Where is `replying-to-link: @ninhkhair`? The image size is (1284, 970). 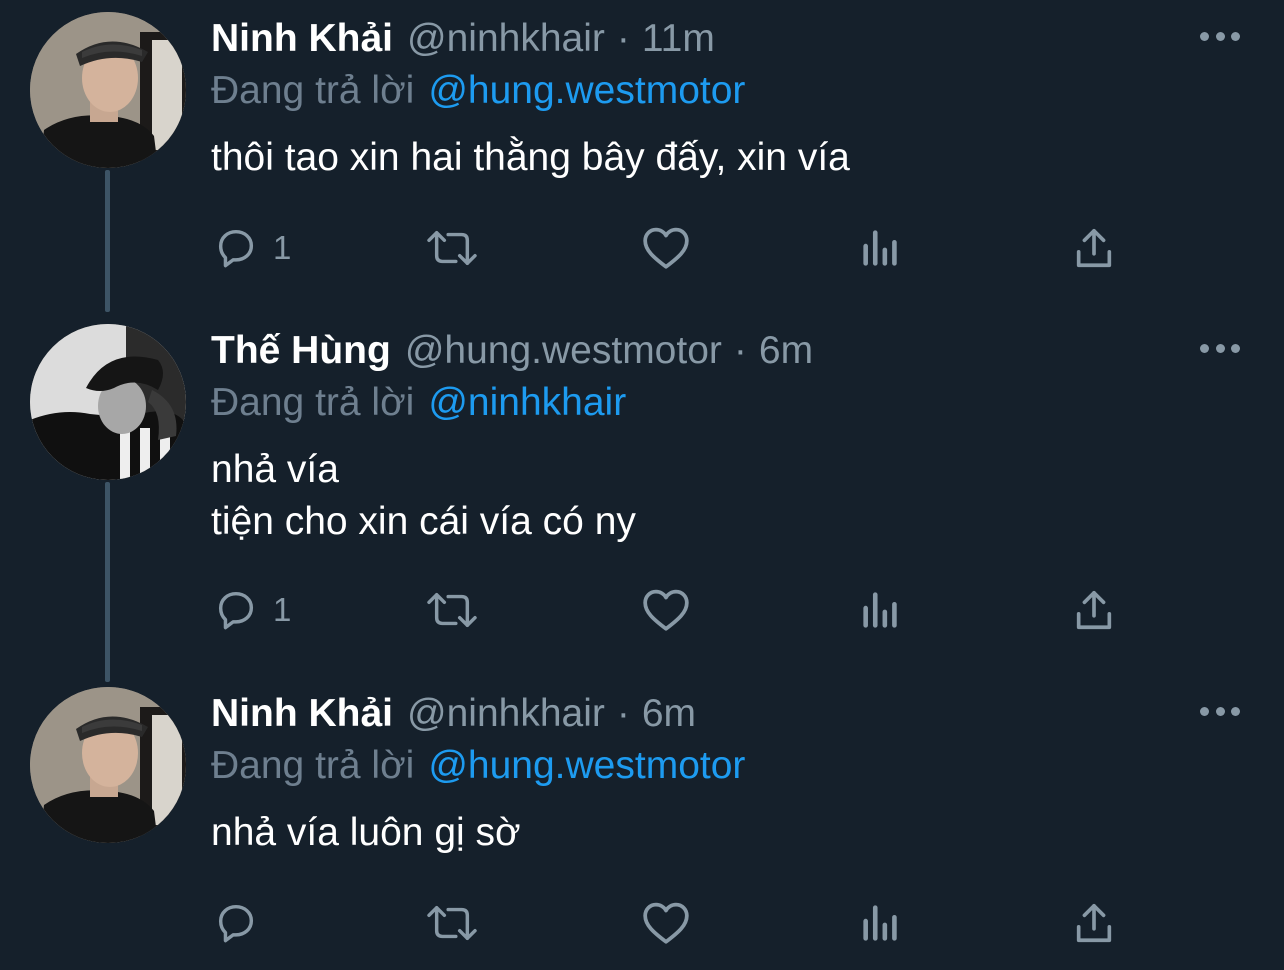 replying-to-link: @ninhkhair is located at coordinates (527, 402).